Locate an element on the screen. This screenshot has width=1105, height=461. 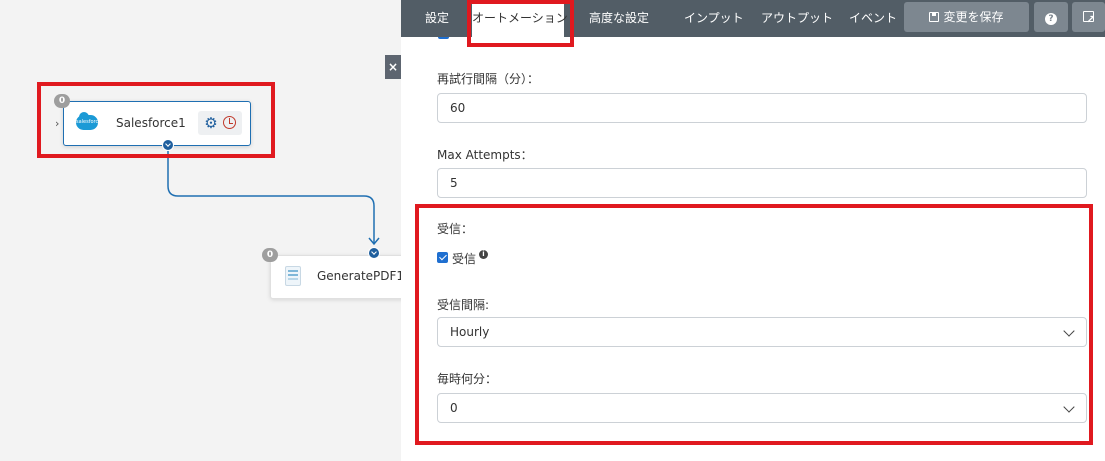
output-port-icon is located at coordinates (168, 145).